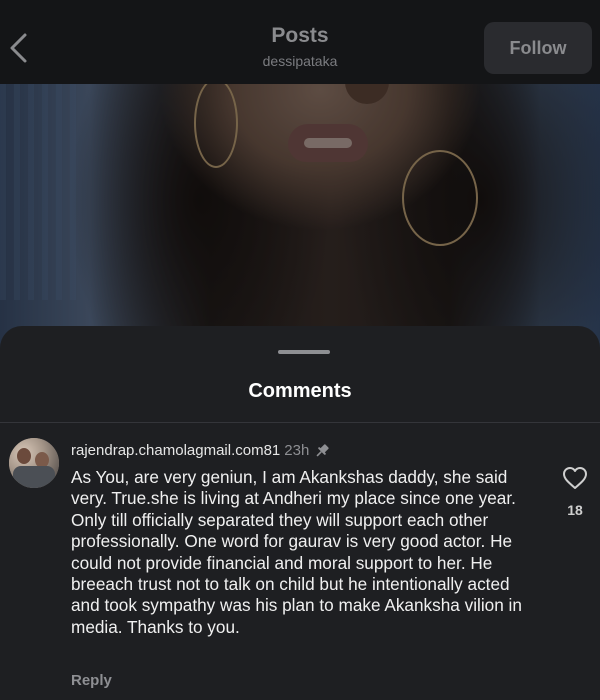 The height and width of the screenshot is (700, 600). I want to click on comments-title: Comments, so click(300, 391).